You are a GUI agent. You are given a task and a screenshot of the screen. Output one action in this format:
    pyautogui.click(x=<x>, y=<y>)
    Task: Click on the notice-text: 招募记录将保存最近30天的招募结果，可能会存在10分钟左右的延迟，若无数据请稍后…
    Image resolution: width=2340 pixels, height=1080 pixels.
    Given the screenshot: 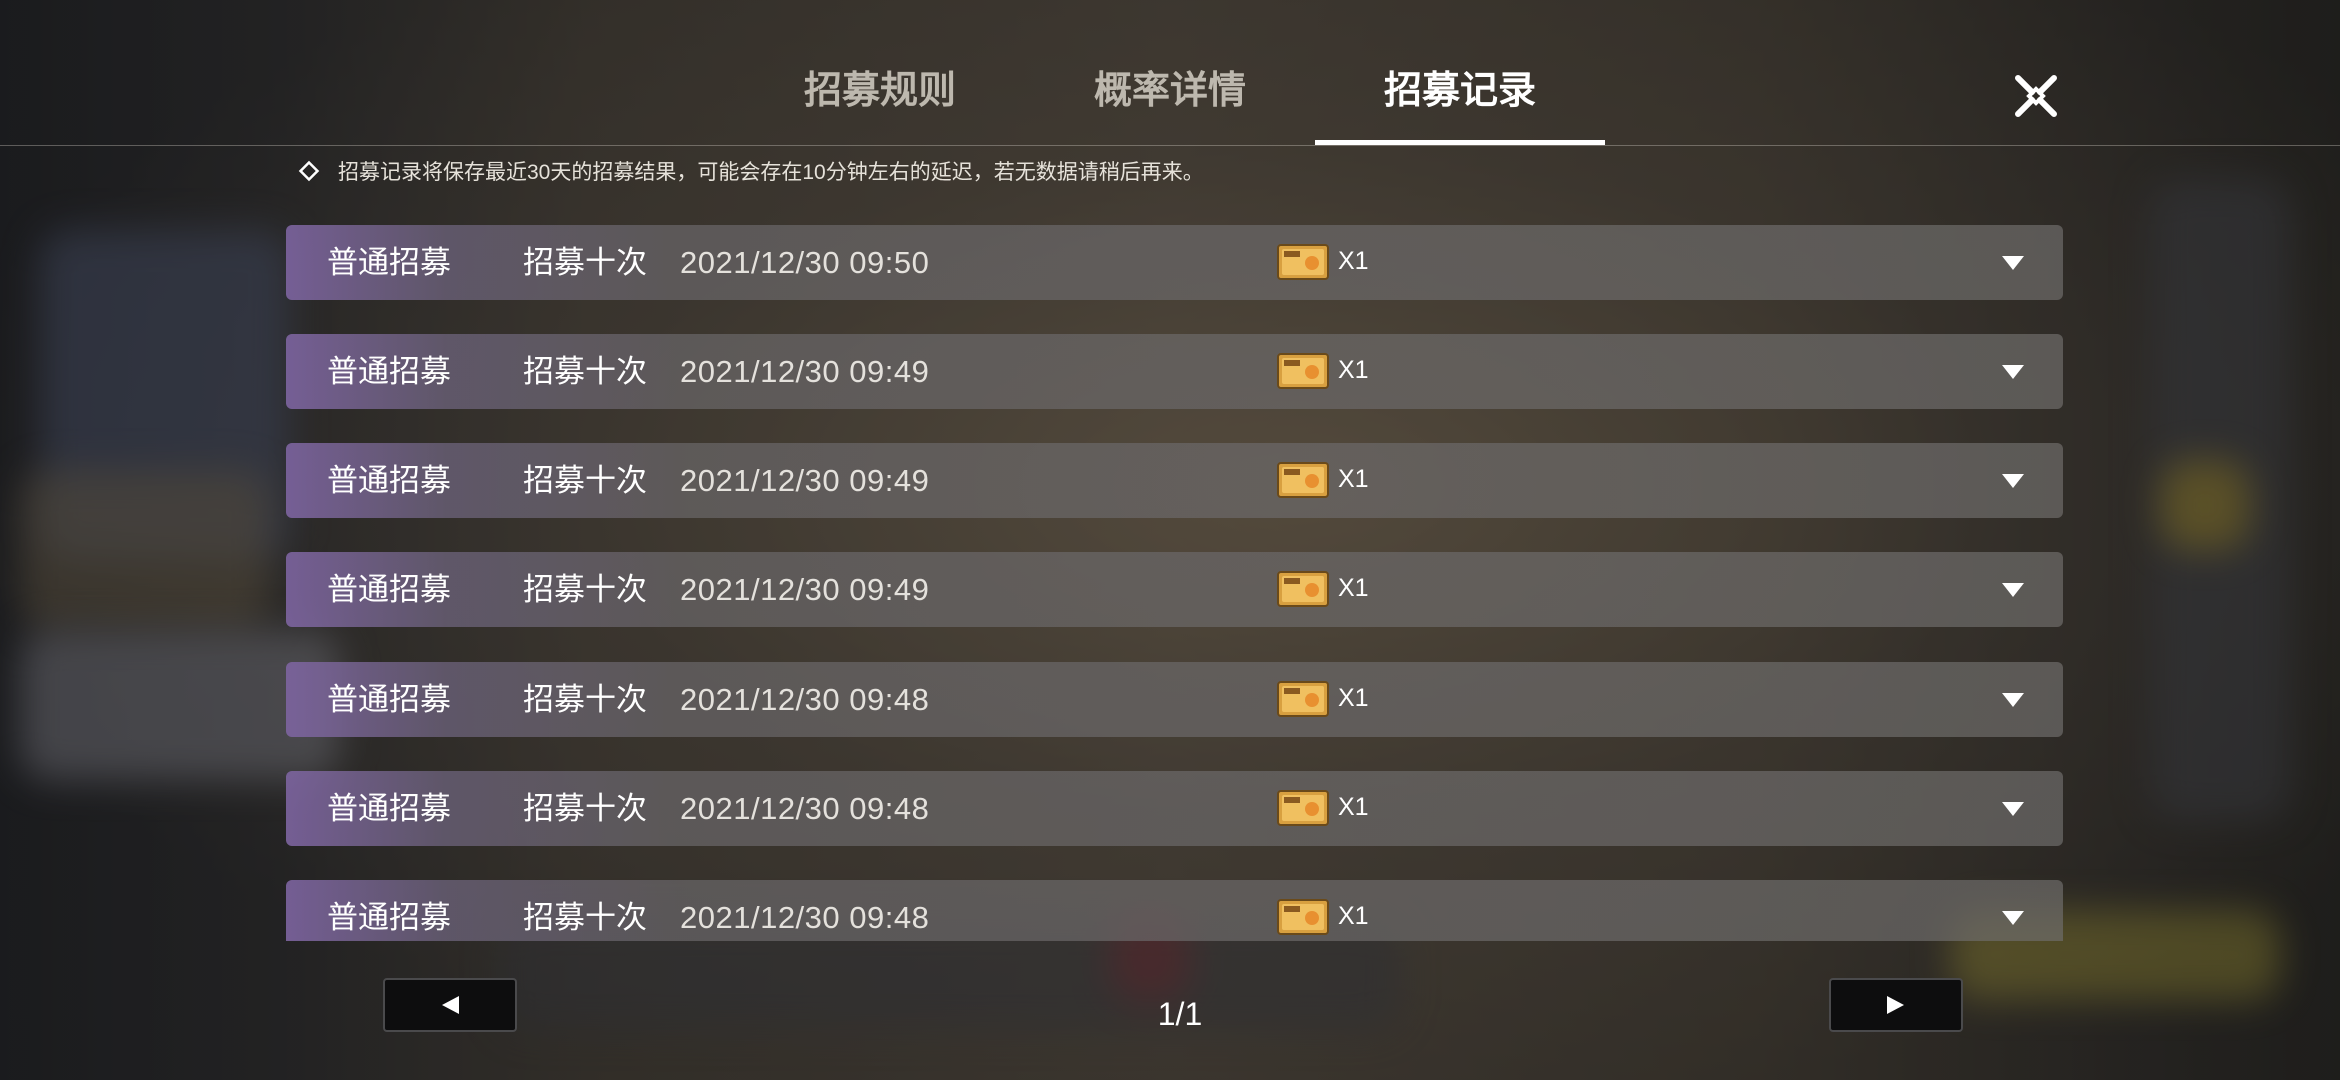 What is the action you would take?
    pyautogui.click(x=771, y=172)
    